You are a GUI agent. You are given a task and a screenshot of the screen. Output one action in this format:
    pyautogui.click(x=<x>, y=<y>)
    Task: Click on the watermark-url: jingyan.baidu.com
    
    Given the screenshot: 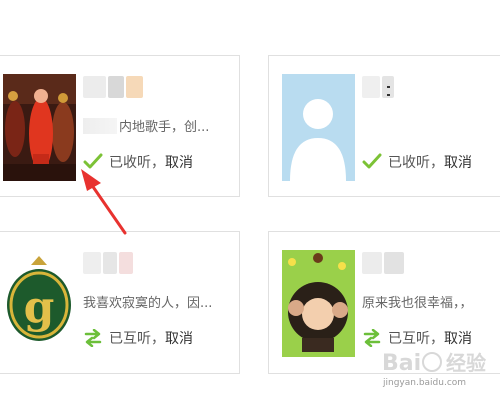 What is the action you would take?
    pyautogui.click(x=425, y=383)
    